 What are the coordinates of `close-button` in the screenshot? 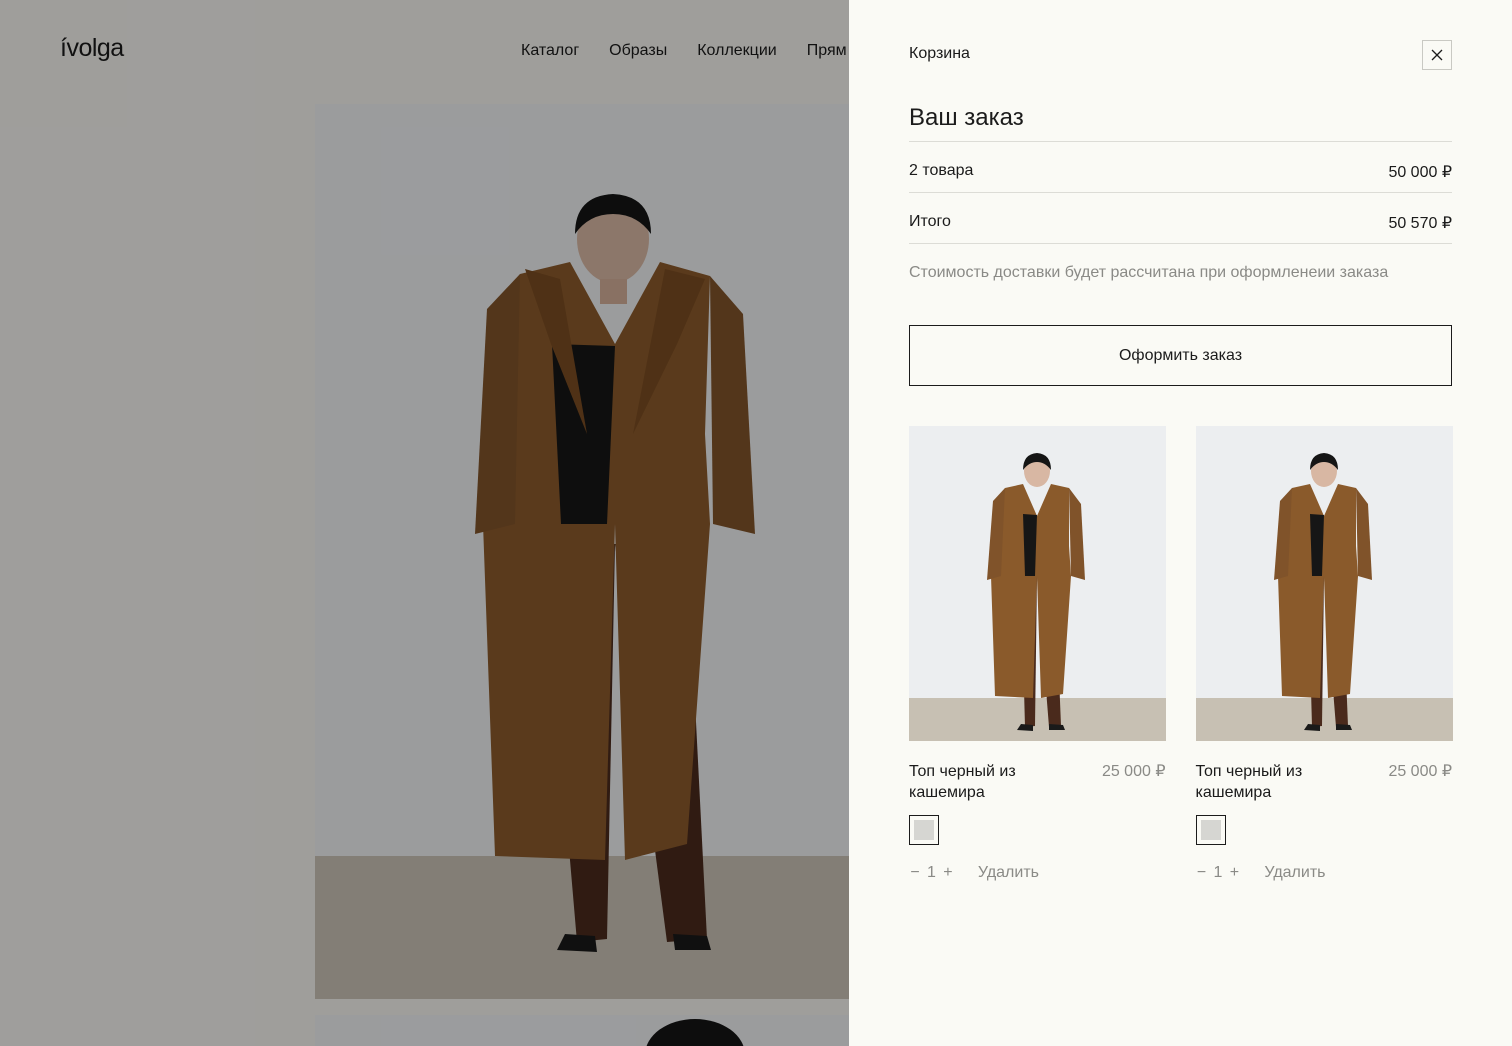 It's located at (1437, 55).